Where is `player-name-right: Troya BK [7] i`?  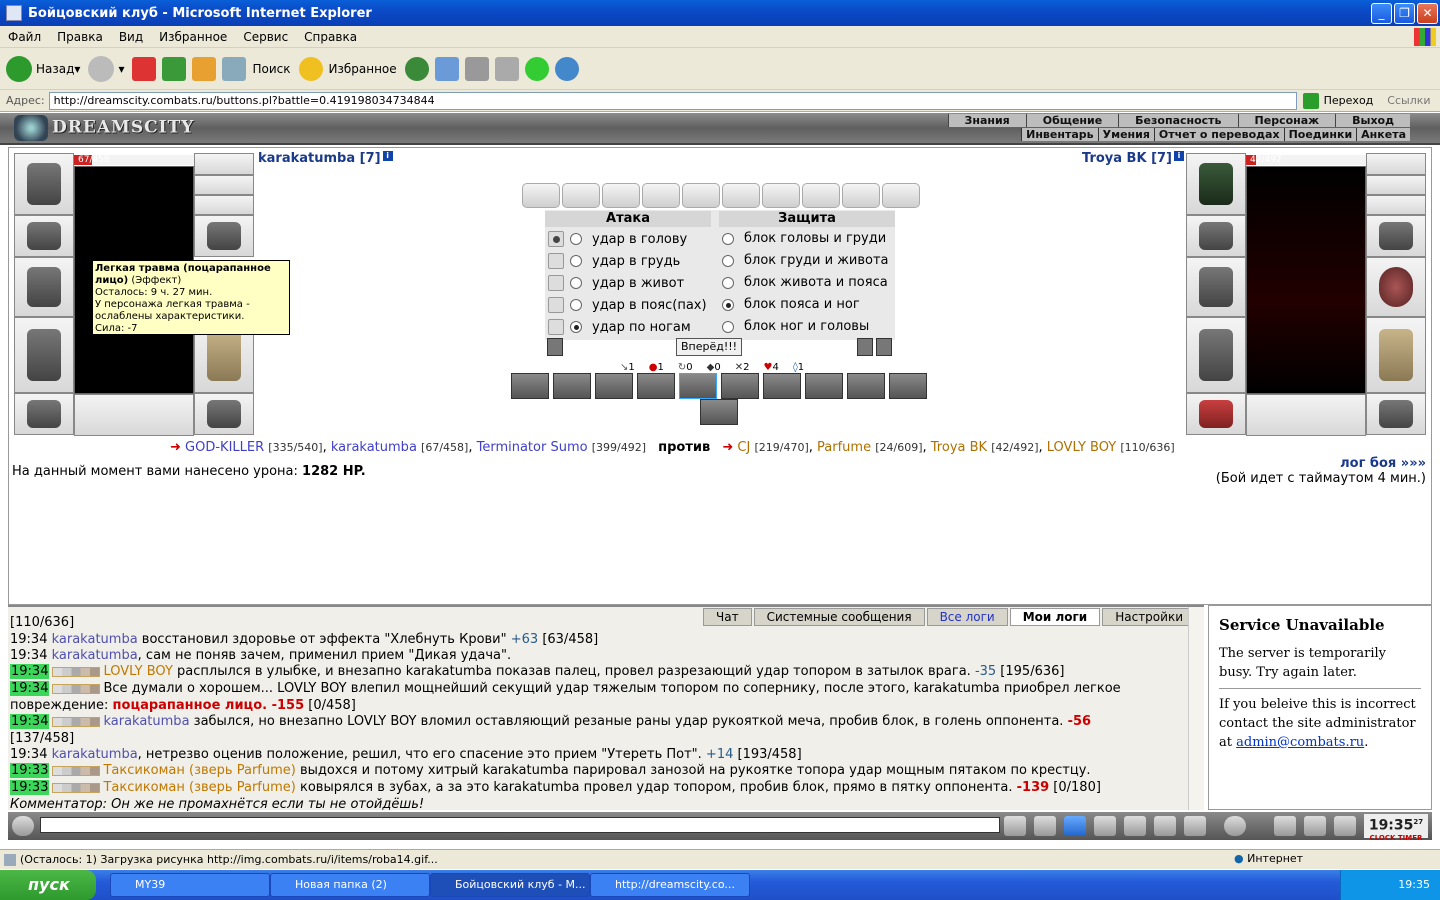
player-name-right: Troya BK [7] i is located at coordinates (1133, 158).